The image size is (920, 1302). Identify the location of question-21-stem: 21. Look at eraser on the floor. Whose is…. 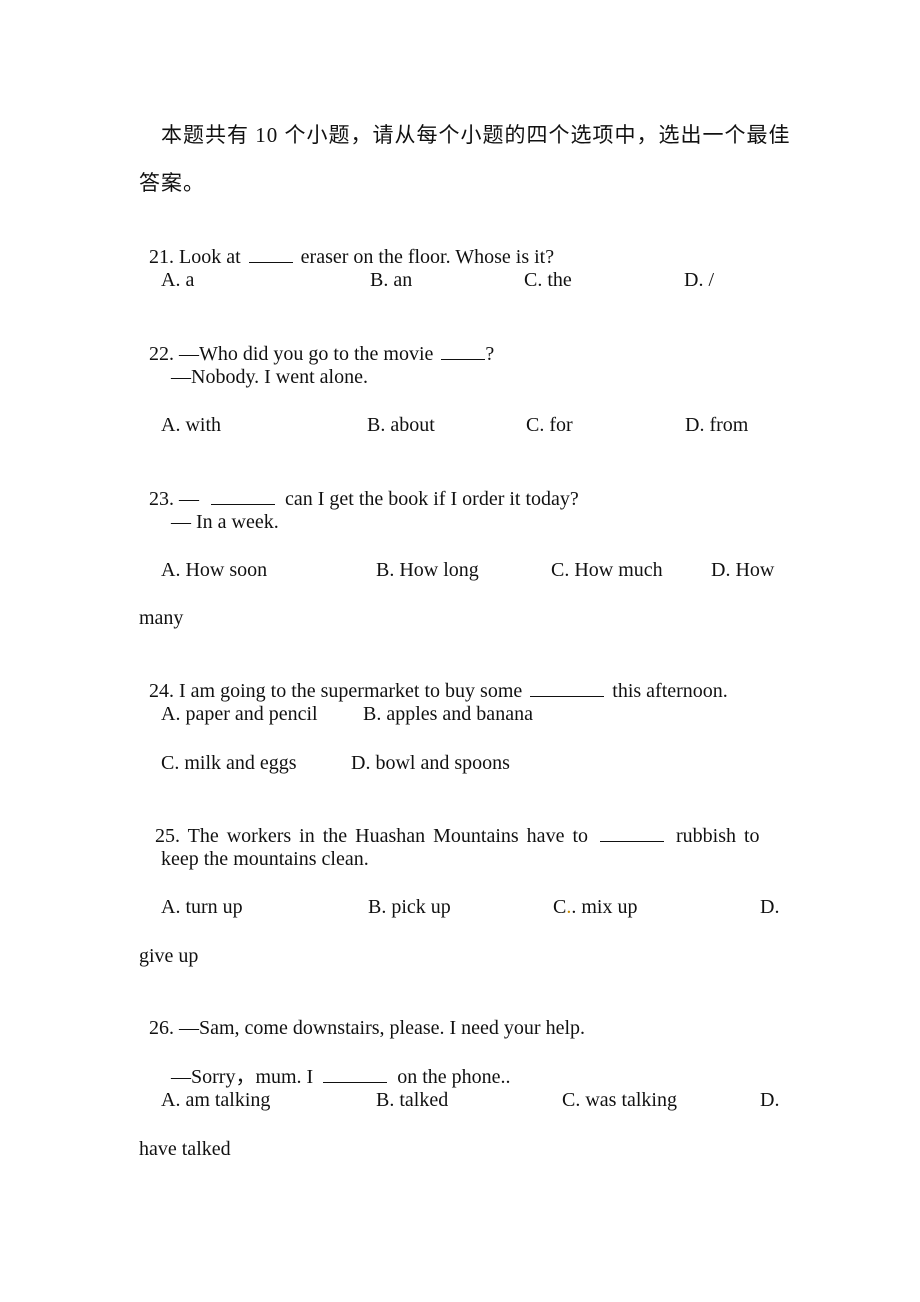
(346, 244).